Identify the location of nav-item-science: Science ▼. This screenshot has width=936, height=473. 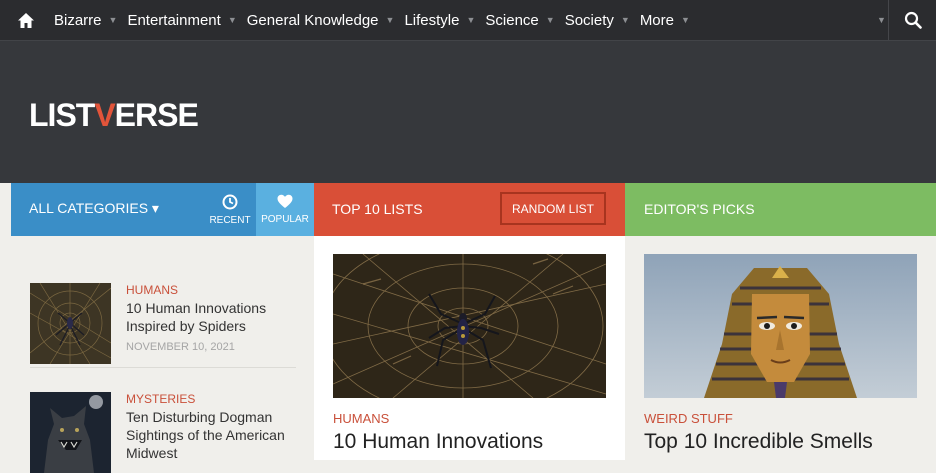
(522, 20).